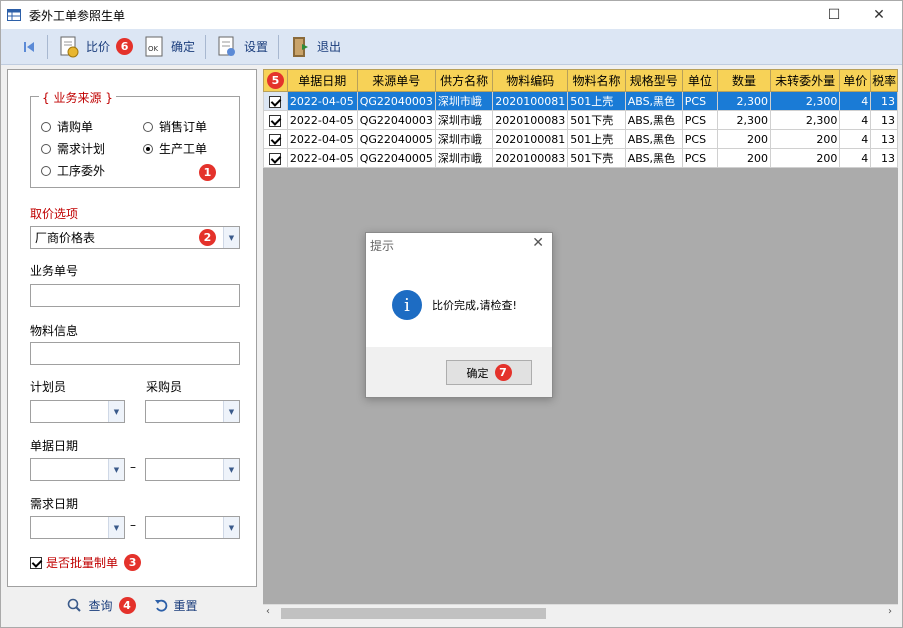 This screenshot has height=628, width=903. Describe the element at coordinates (29, 47) in the screenshot. I see `first-record-button` at that location.